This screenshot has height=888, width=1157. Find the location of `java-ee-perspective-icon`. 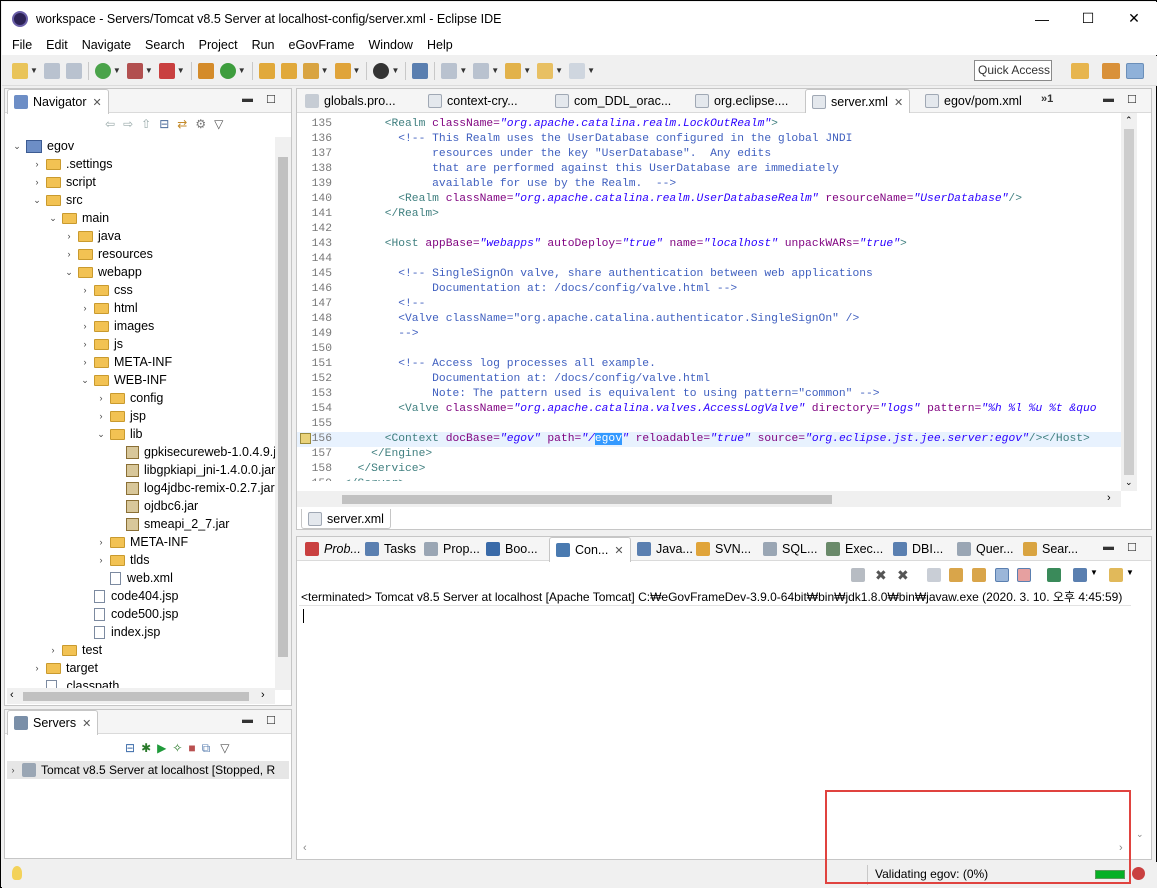

java-ee-perspective-icon is located at coordinates (1111, 71).